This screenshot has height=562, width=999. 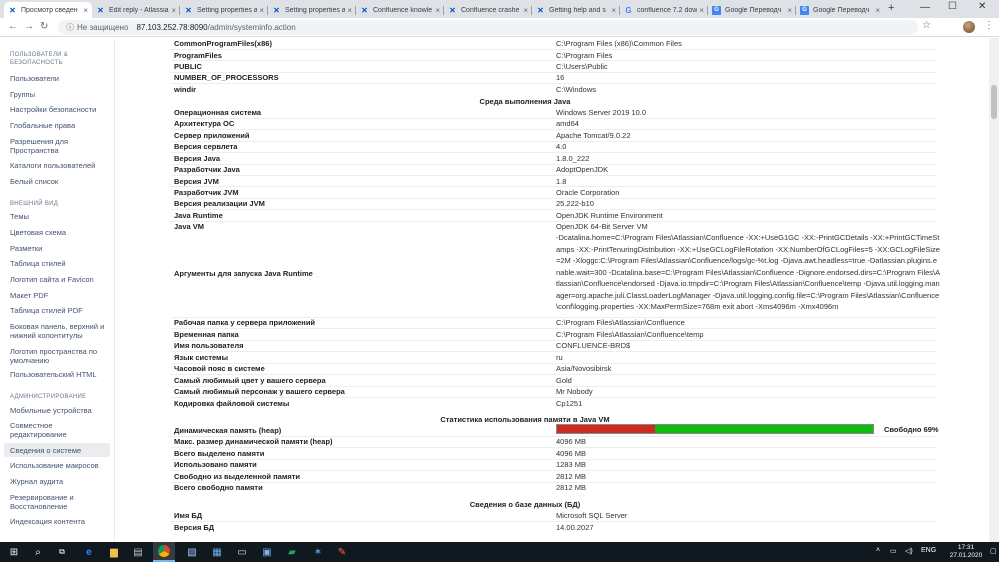 I want to click on sidebar-item-mobile: Мобильные устройства, so click(x=60, y=410).